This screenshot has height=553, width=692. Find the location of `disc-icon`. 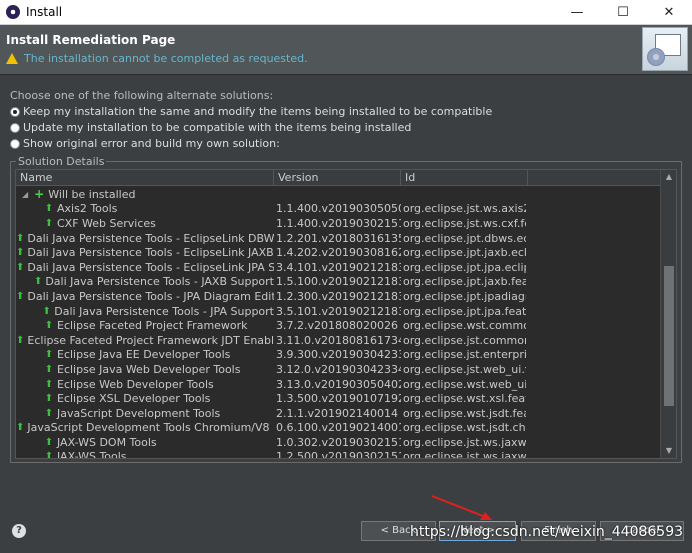

disc-icon is located at coordinates (656, 57).